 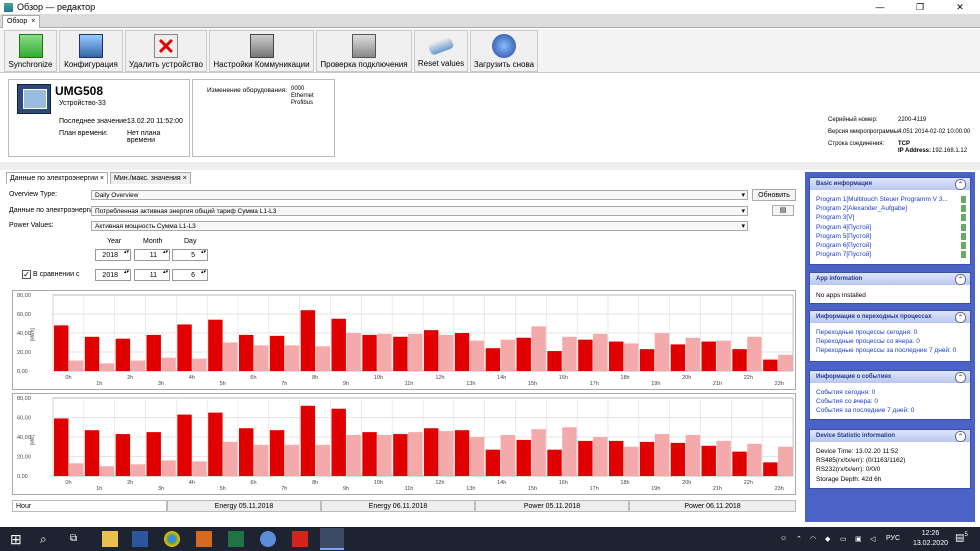 What do you see at coordinates (300, 539) in the screenshot?
I see `acrobat-icon` at bounding box center [300, 539].